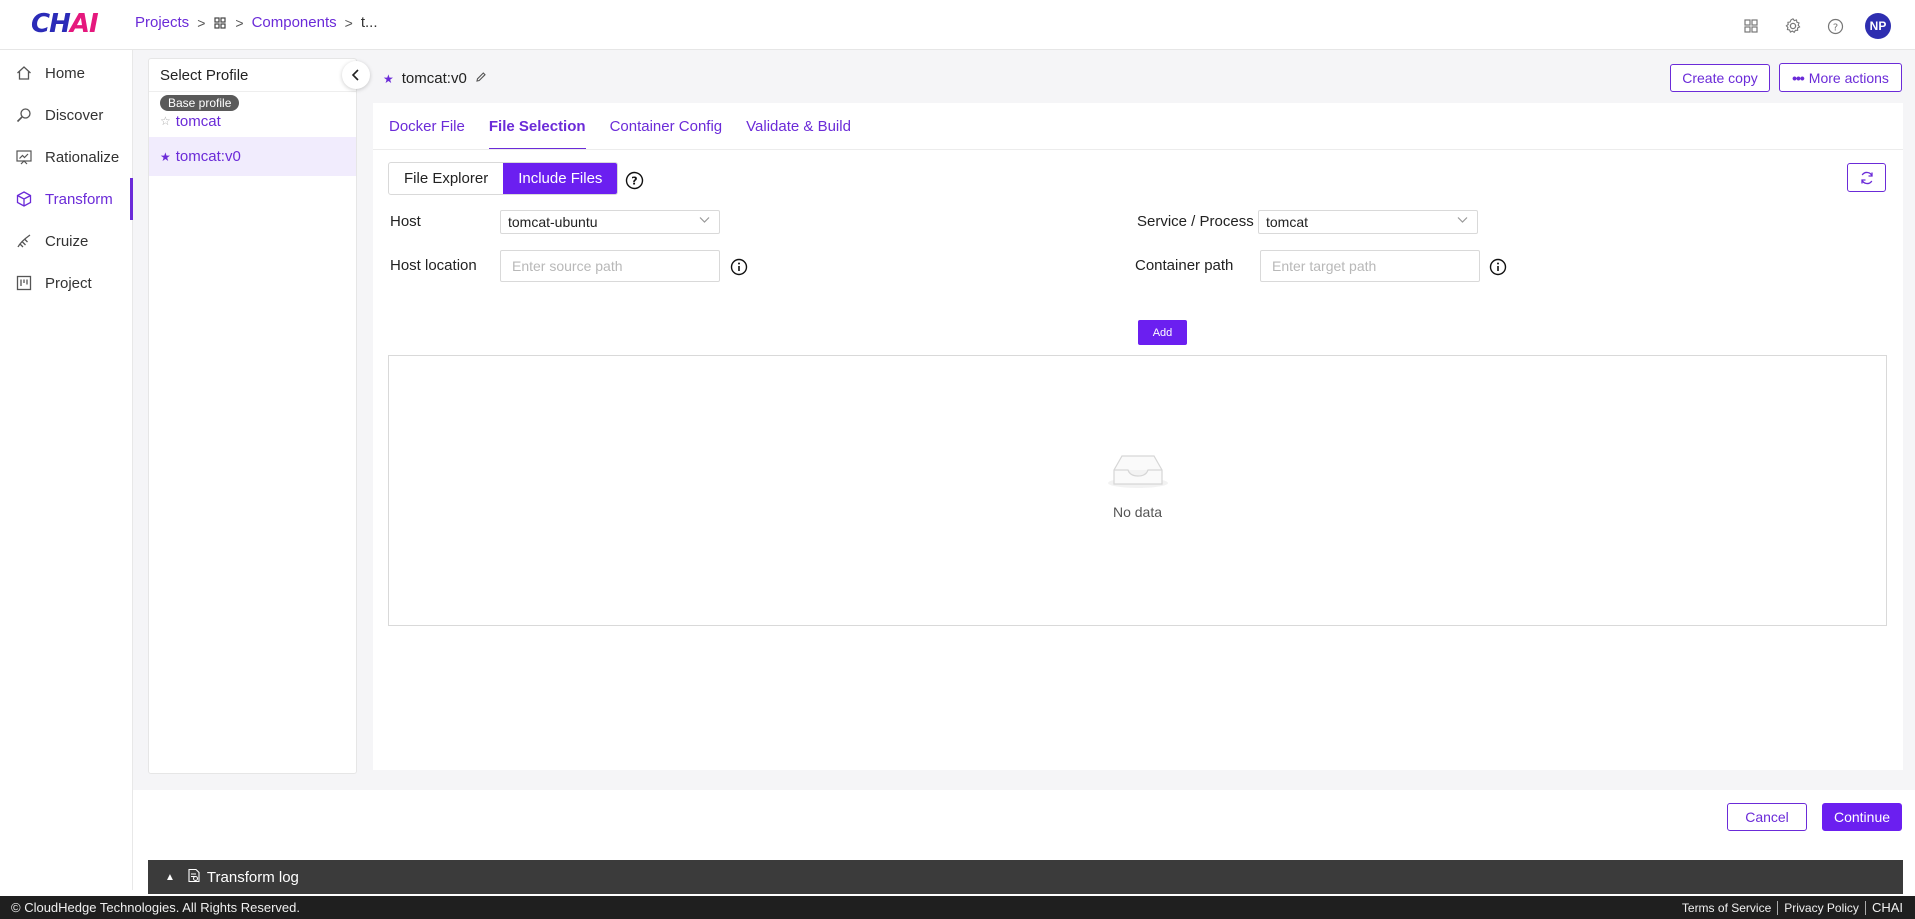 This screenshot has height=919, width=1915. What do you see at coordinates (1862, 817) in the screenshot?
I see `continue-button: Continue` at bounding box center [1862, 817].